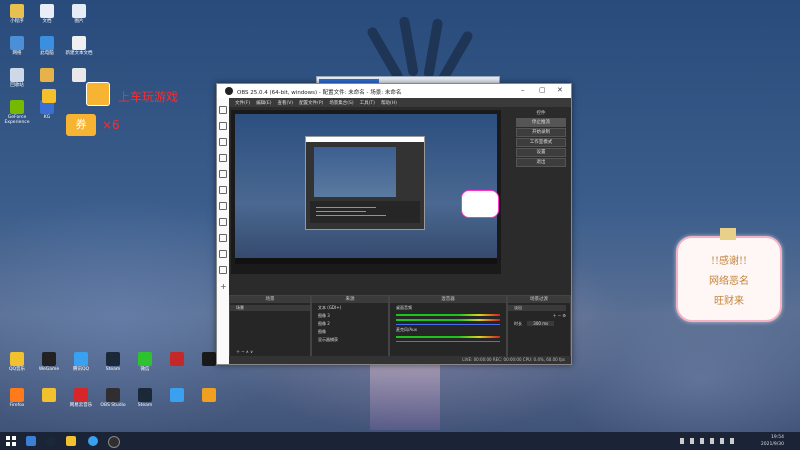  I want to click on desktop-icon: 微信, so click(145, 362).